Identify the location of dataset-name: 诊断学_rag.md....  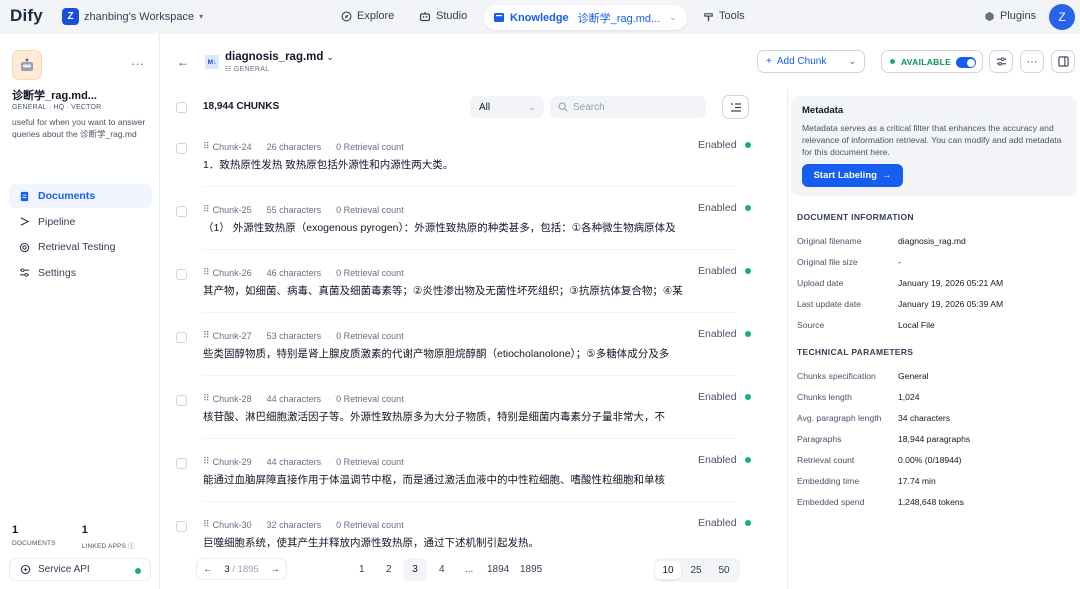
(54, 96).